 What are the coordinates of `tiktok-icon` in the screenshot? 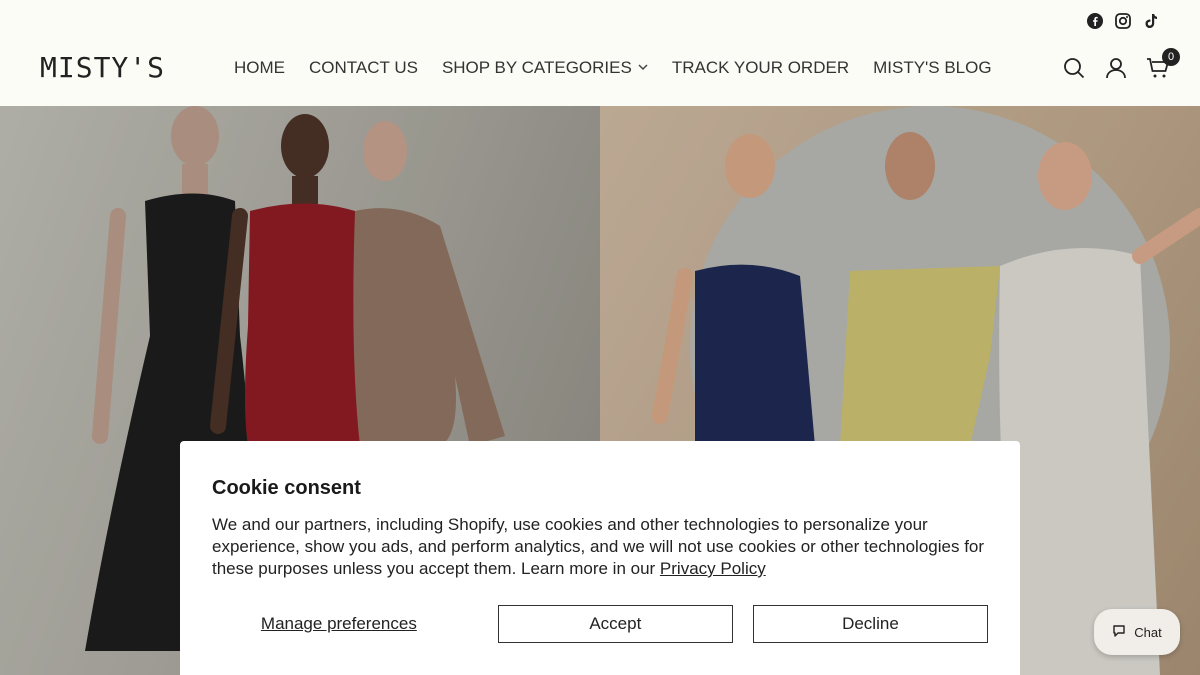 It's located at (1151, 21).